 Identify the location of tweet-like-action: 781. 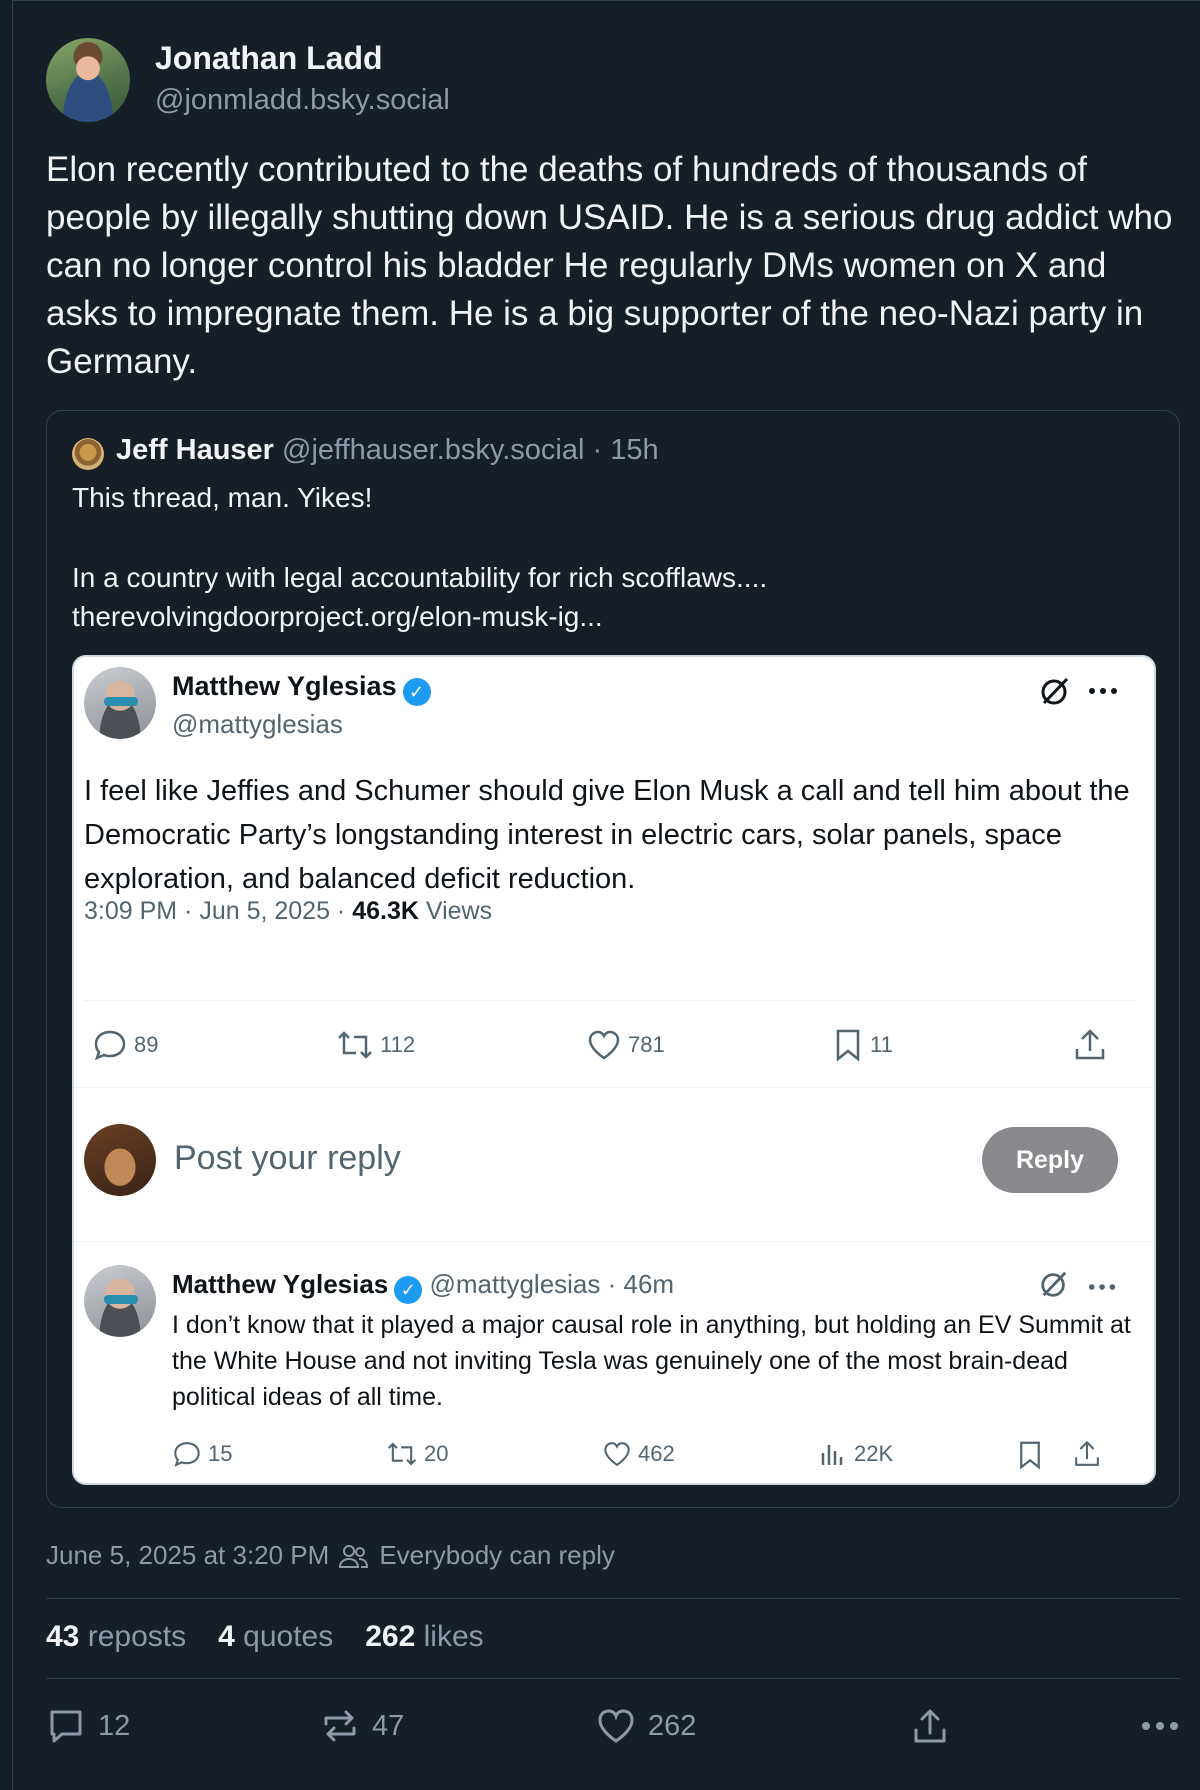
(625, 1045).